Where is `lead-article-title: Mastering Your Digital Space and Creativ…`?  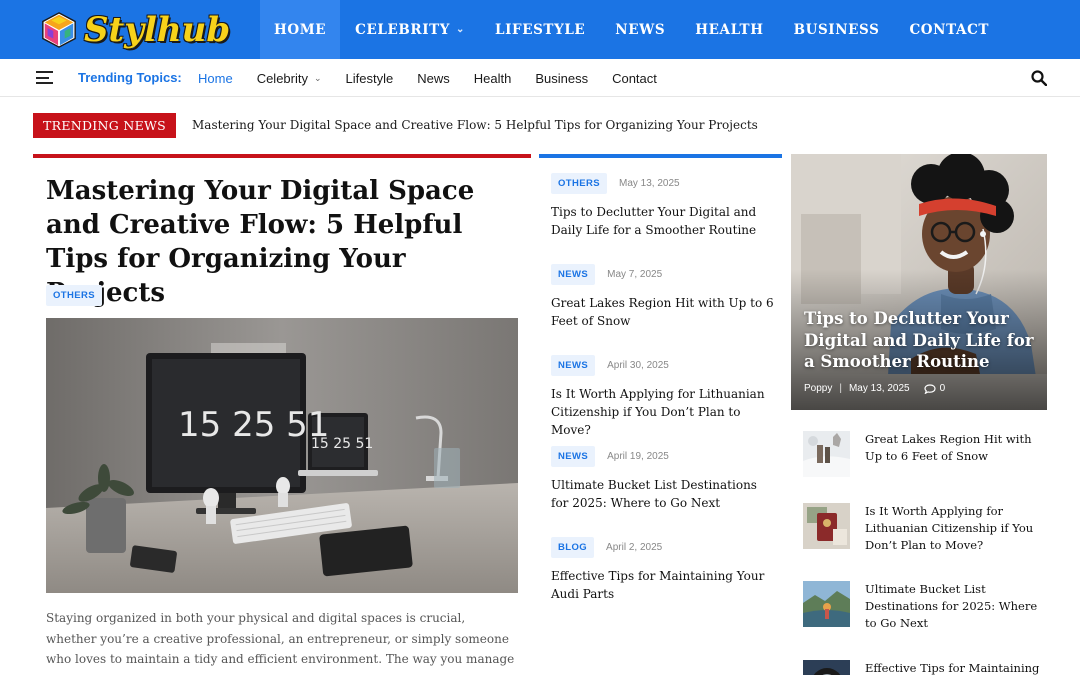
lead-article-title: Mastering Your Digital Space and Creativ… is located at coordinates (281, 242).